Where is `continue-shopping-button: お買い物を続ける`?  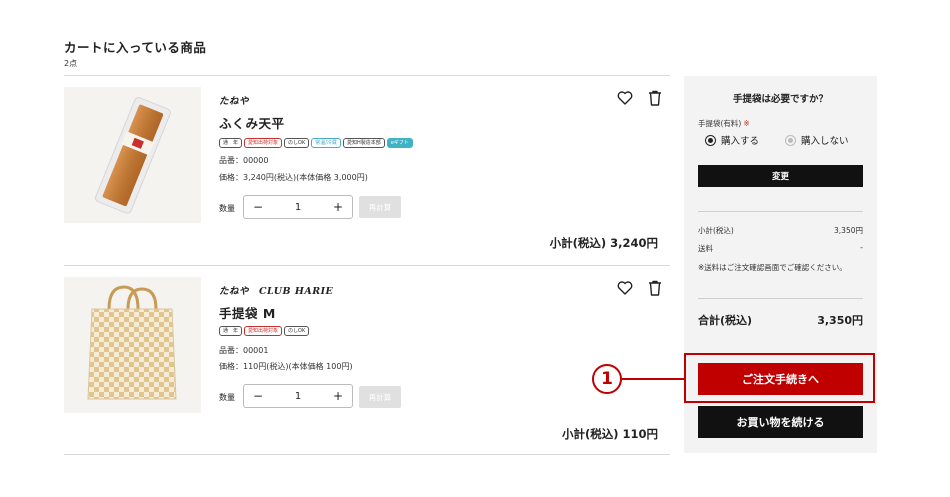 continue-shopping-button: お買い物を続ける is located at coordinates (780, 422).